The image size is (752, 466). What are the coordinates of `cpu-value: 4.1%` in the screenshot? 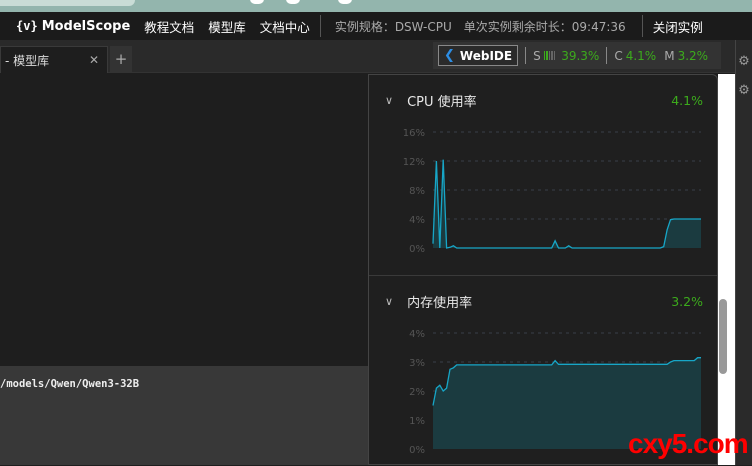 It's located at (641, 56).